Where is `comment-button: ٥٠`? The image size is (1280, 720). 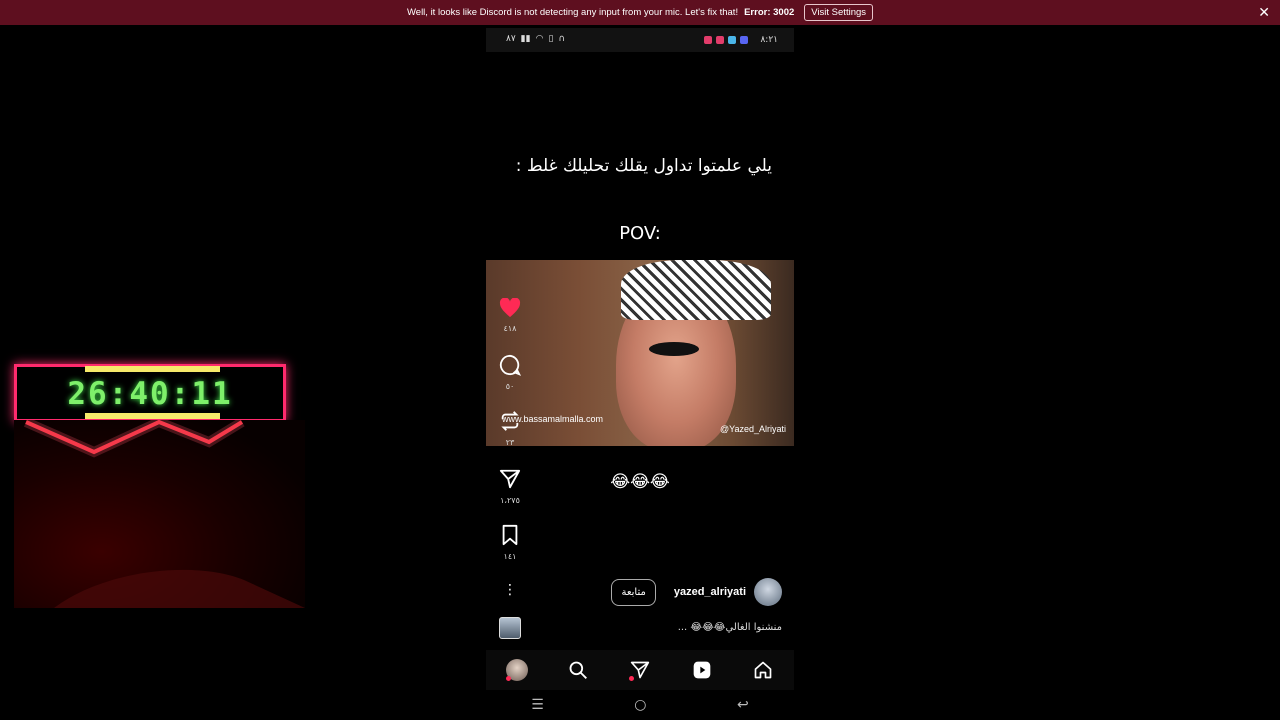 comment-button: ٥٠ is located at coordinates (510, 372).